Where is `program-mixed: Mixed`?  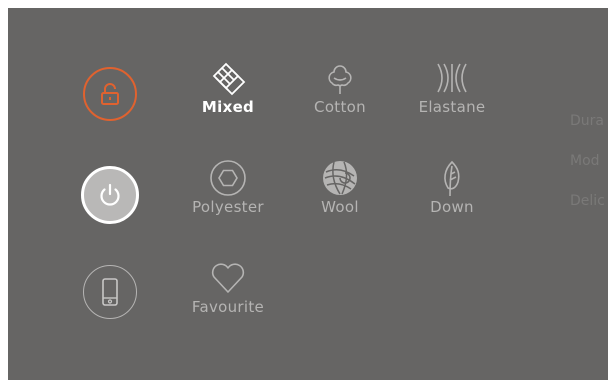 program-mixed: Mixed is located at coordinates (228, 87).